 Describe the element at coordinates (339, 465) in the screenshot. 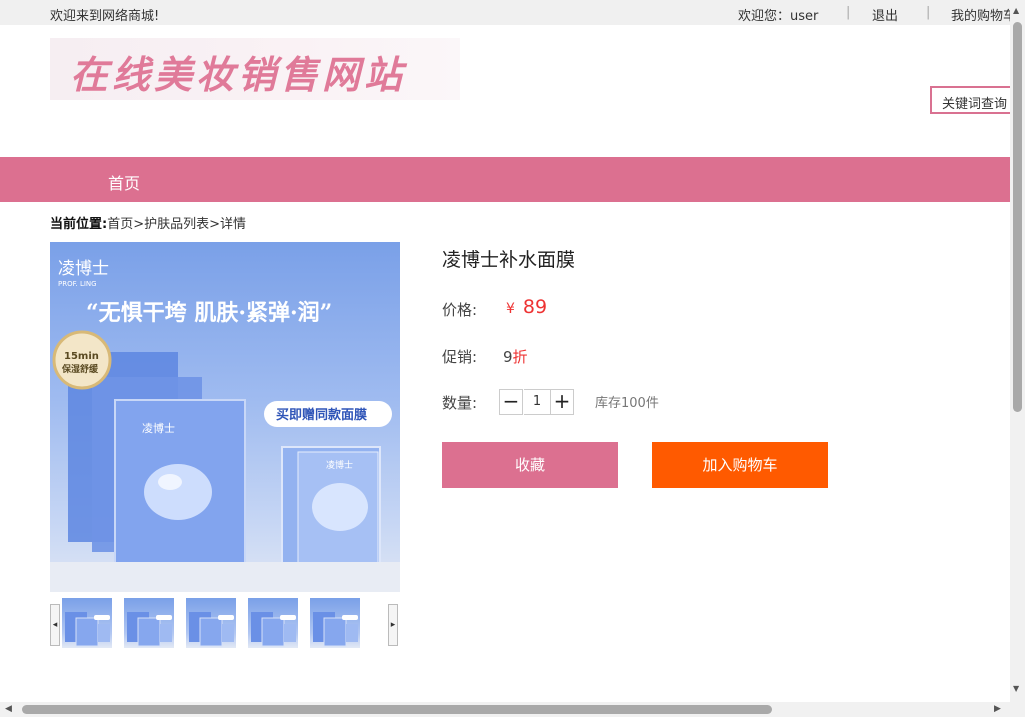

I see `sachet-brand: 凌博士` at that location.